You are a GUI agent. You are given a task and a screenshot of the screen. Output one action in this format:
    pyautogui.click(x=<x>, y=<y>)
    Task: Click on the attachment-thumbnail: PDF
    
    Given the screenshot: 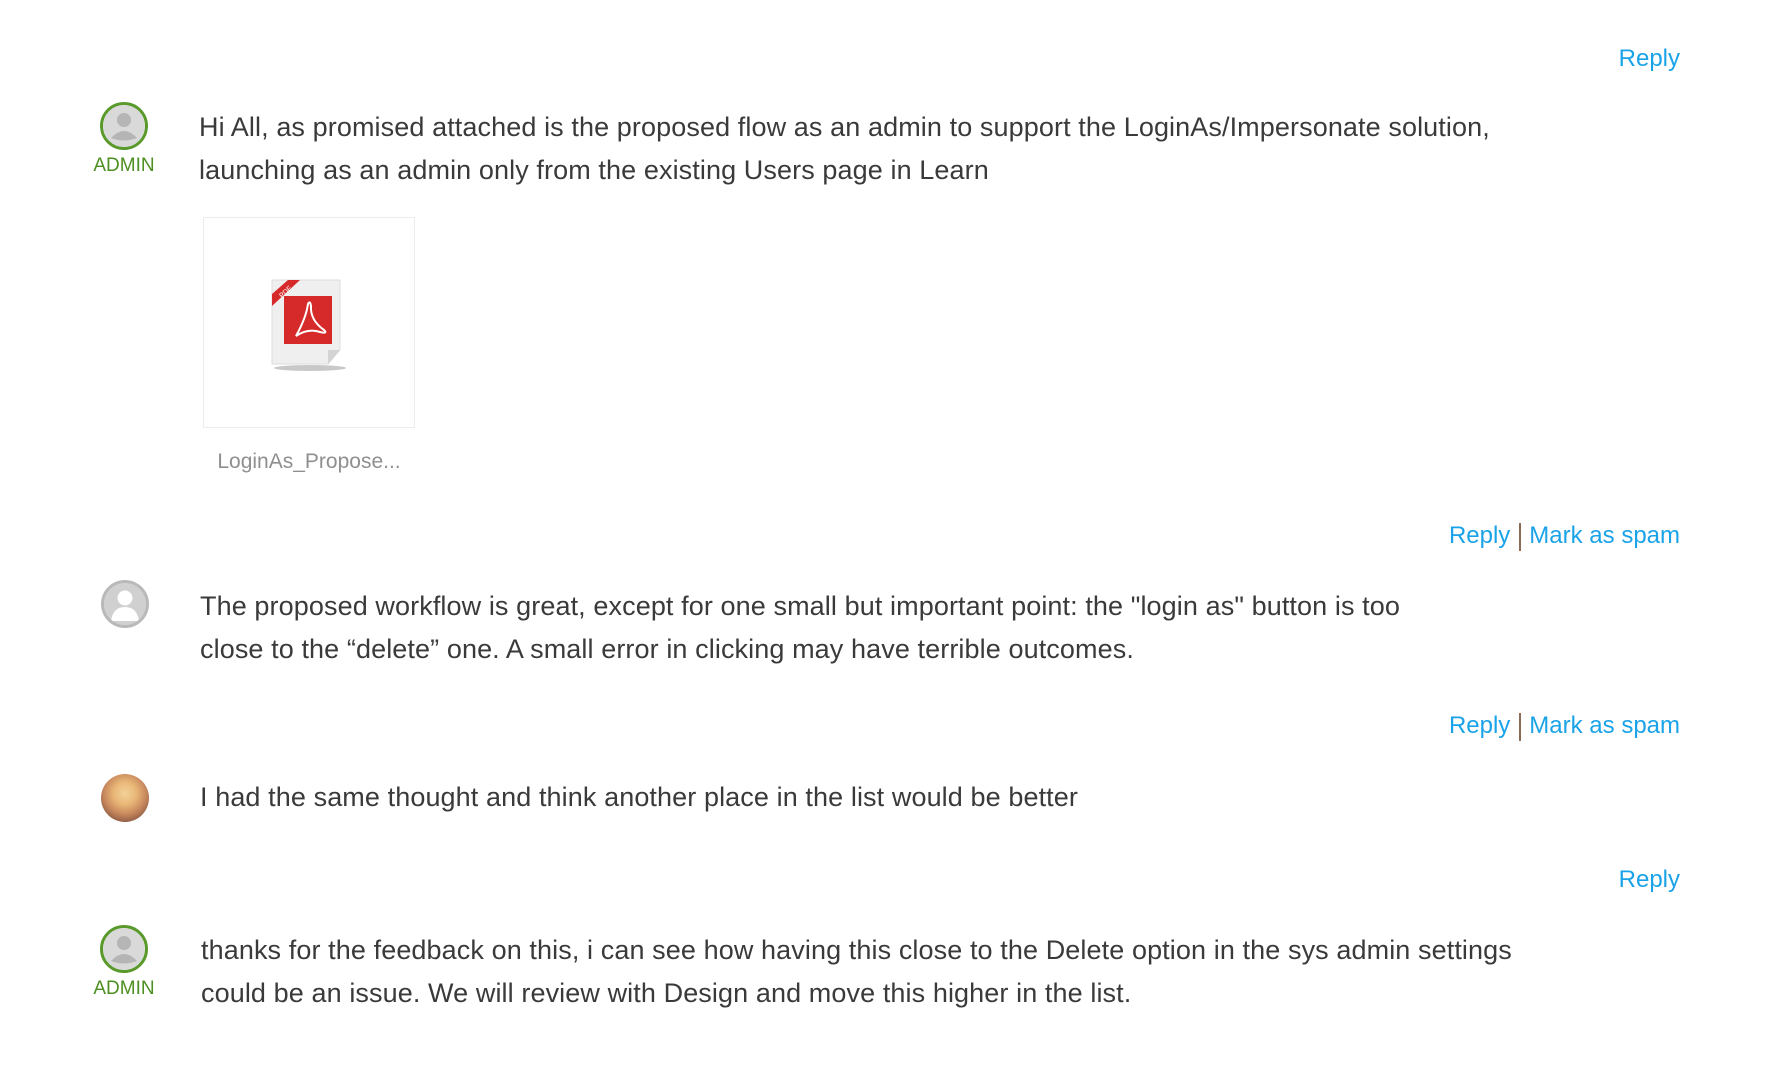 What is the action you would take?
    pyautogui.click(x=309, y=322)
    